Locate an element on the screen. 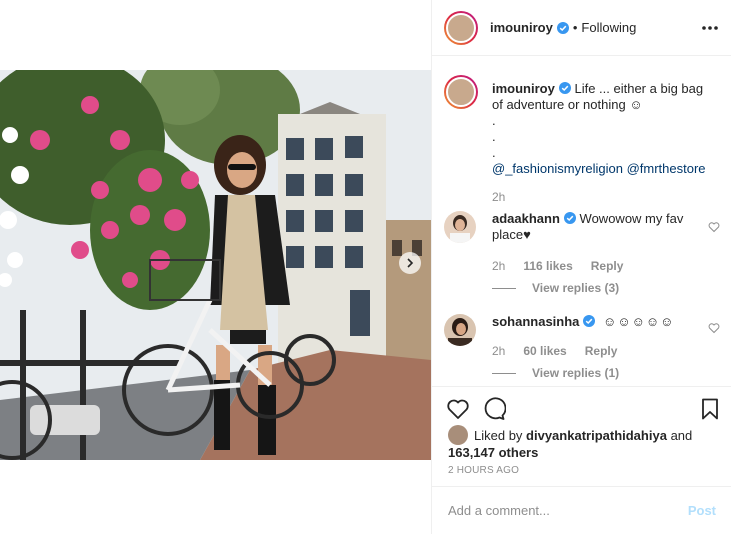 The height and width of the screenshot is (534, 731). post-timestamp: 2 HOURS AGO is located at coordinates (483, 470).